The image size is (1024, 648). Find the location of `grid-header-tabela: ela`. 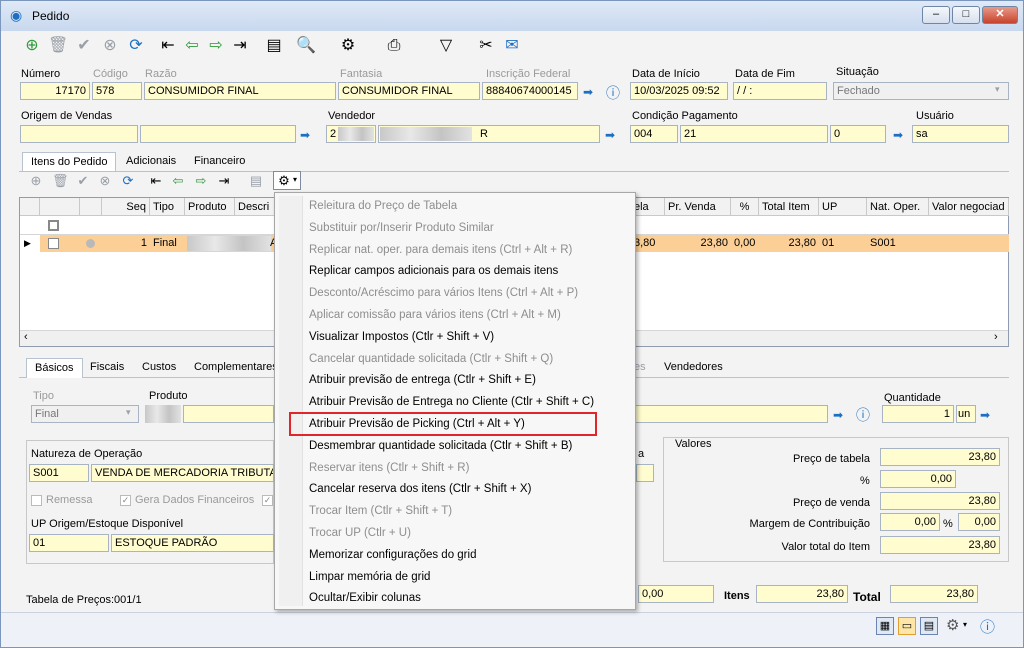

grid-header-tabela: ela is located at coordinates (648, 207).